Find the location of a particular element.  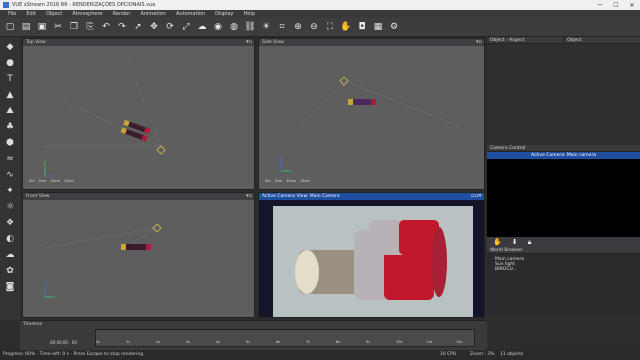

menu-display: Display is located at coordinates (224, 14).